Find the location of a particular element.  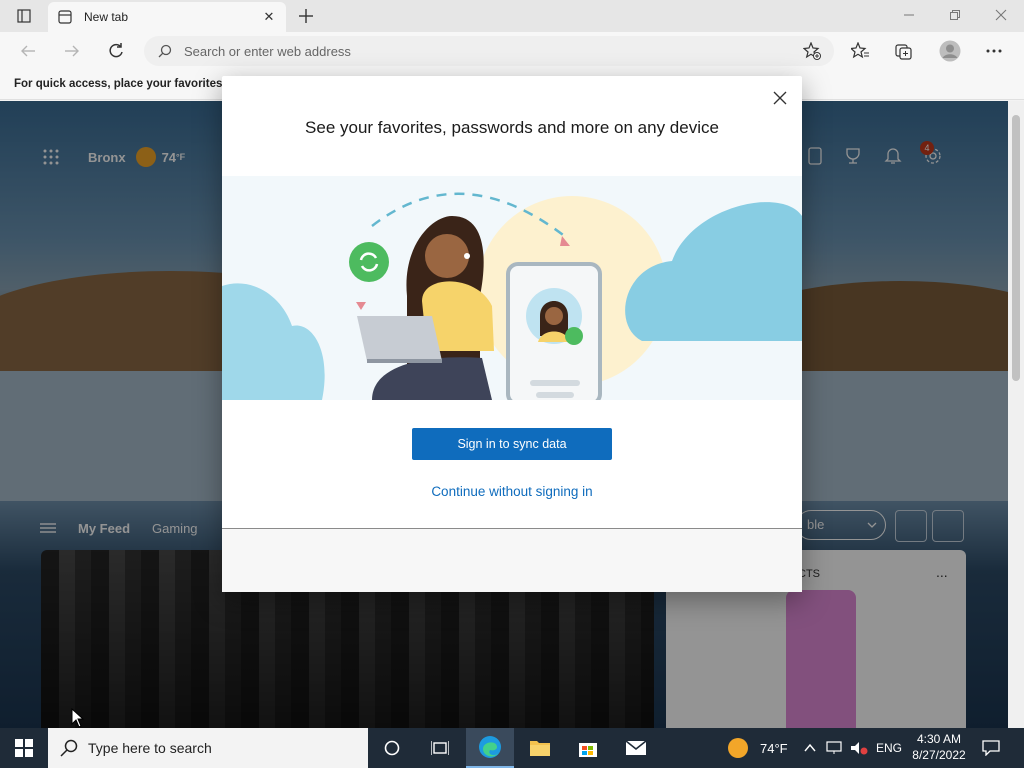

taskbar-search-placeholder: Type here to search is located at coordinates (150, 748).